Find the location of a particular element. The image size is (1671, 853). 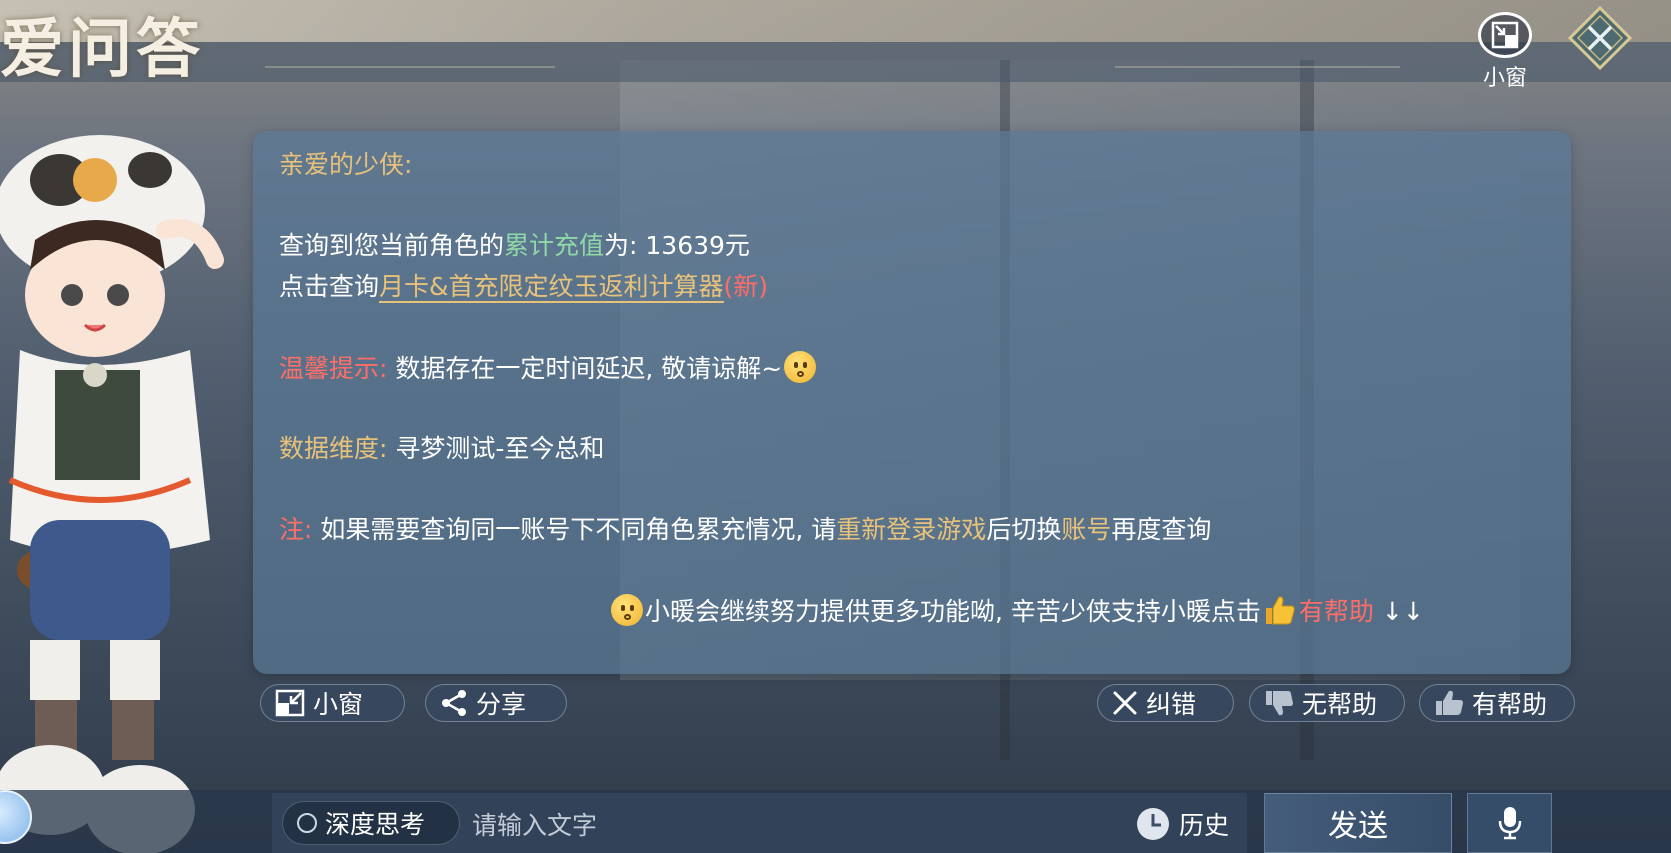

correct-label: 纠错 is located at coordinates (1171, 704).